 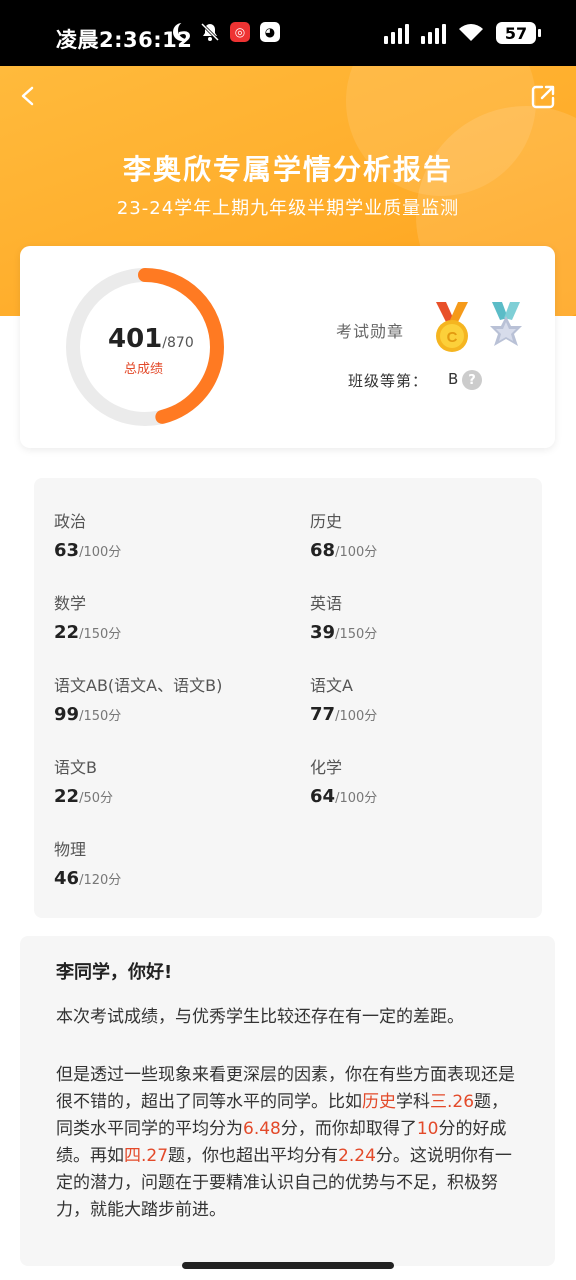 What do you see at coordinates (370, 331) in the screenshot?
I see `medal-label: 考试勋章` at bounding box center [370, 331].